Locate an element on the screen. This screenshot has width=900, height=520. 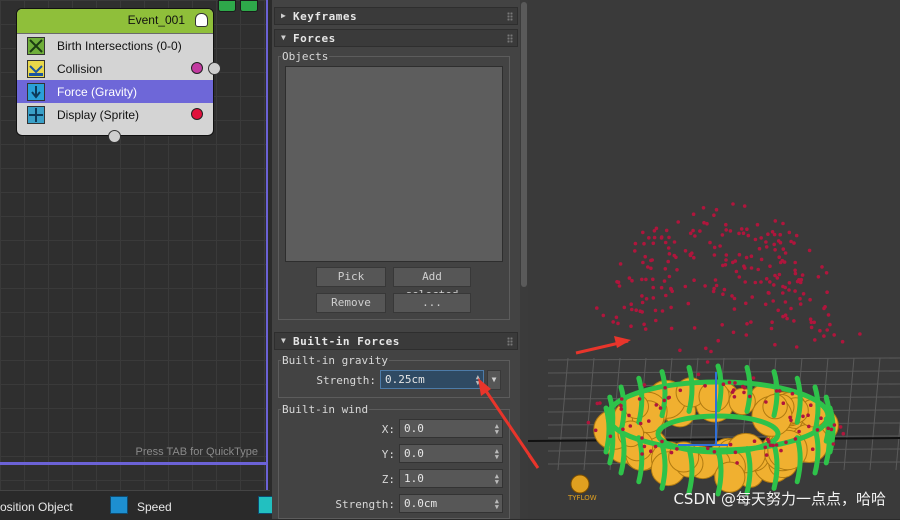
collision-output-connector is located at coordinates (214, 68).